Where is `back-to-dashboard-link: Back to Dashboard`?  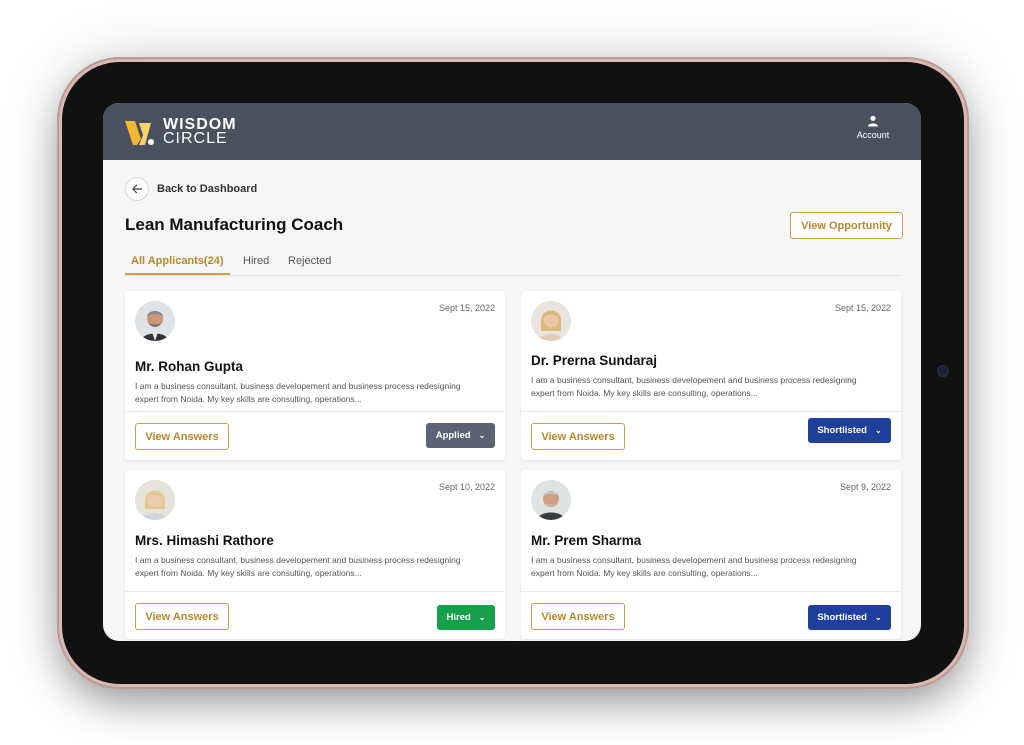 back-to-dashboard-link: Back to Dashboard is located at coordinates (191, 189).